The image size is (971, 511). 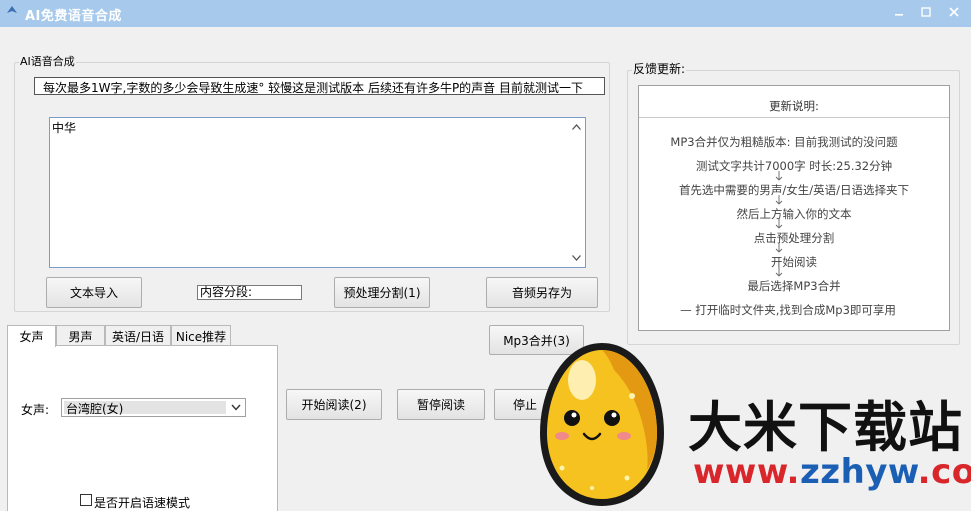 I want to click on feedback-legend: 反馈更新:, so click(x=659, y=68).